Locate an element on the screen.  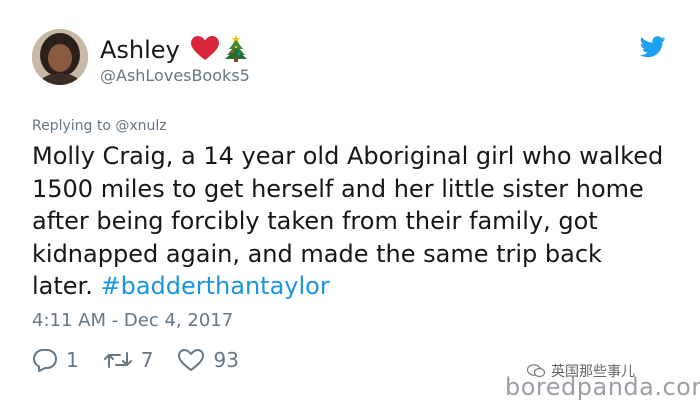
user-handle: @AshLovesBooks5 is located at coordinates (175, 76).